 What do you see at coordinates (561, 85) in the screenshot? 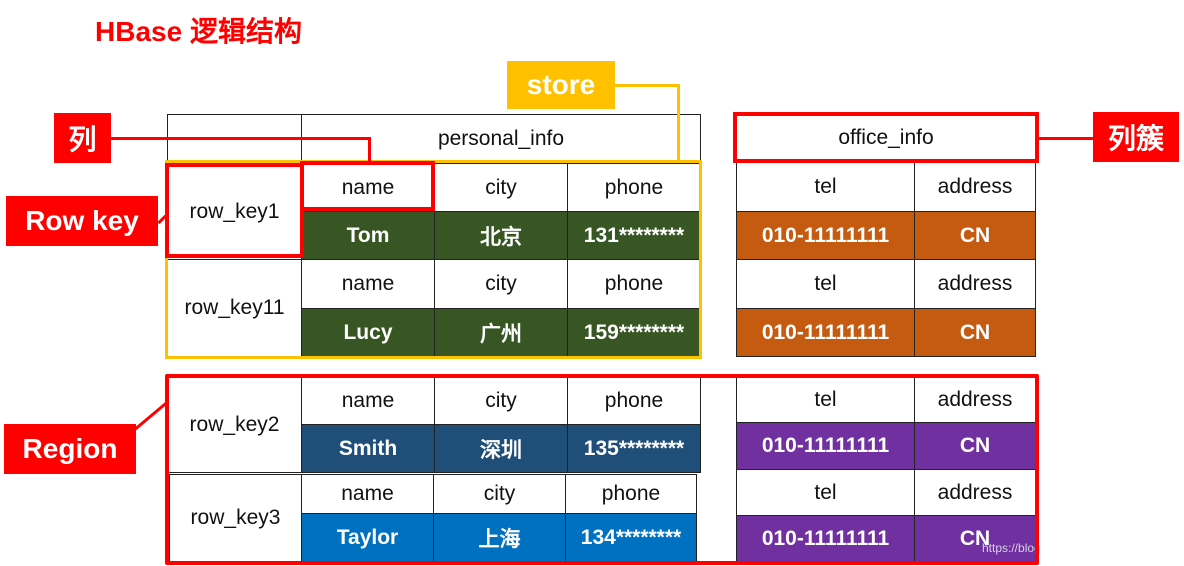
I see `store-label: store` at bounding box center [561, 85].